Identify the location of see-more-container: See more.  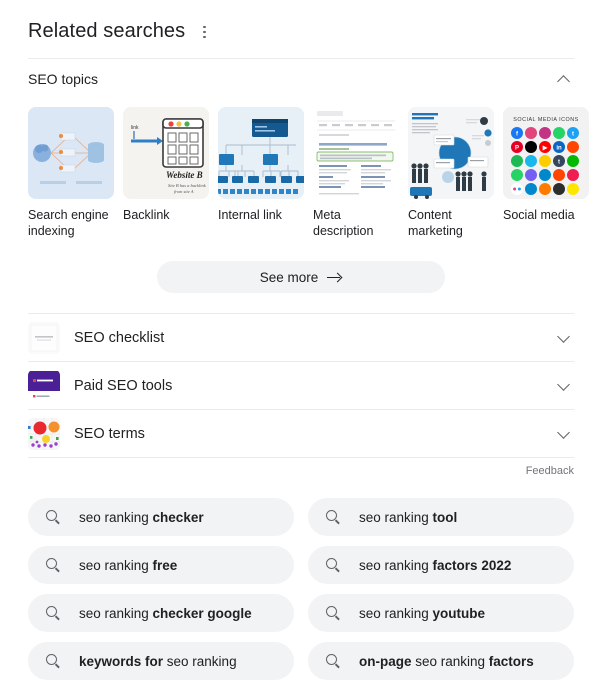
(301, 277).